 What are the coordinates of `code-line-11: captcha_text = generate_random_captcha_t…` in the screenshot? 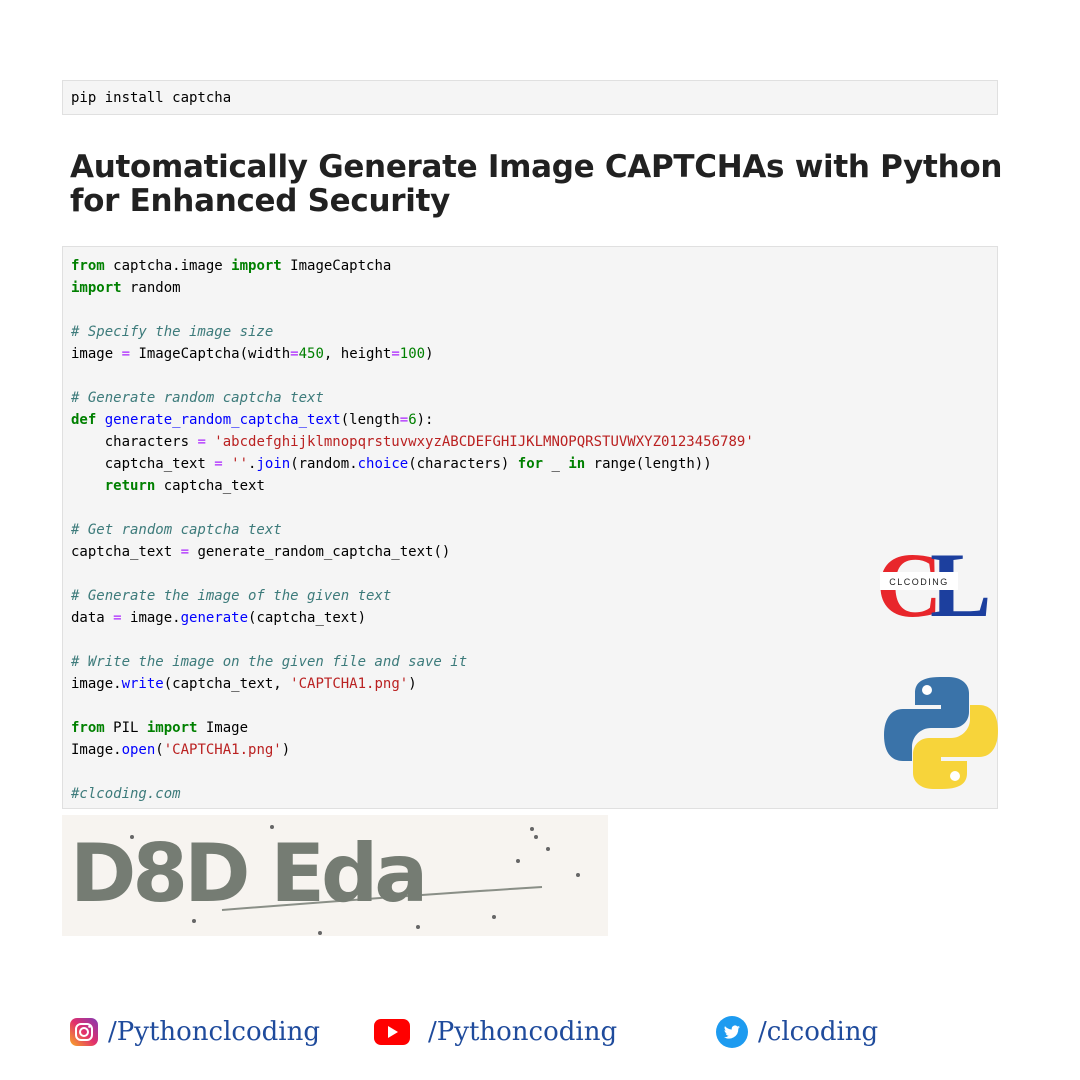 It's located at (261, 552).